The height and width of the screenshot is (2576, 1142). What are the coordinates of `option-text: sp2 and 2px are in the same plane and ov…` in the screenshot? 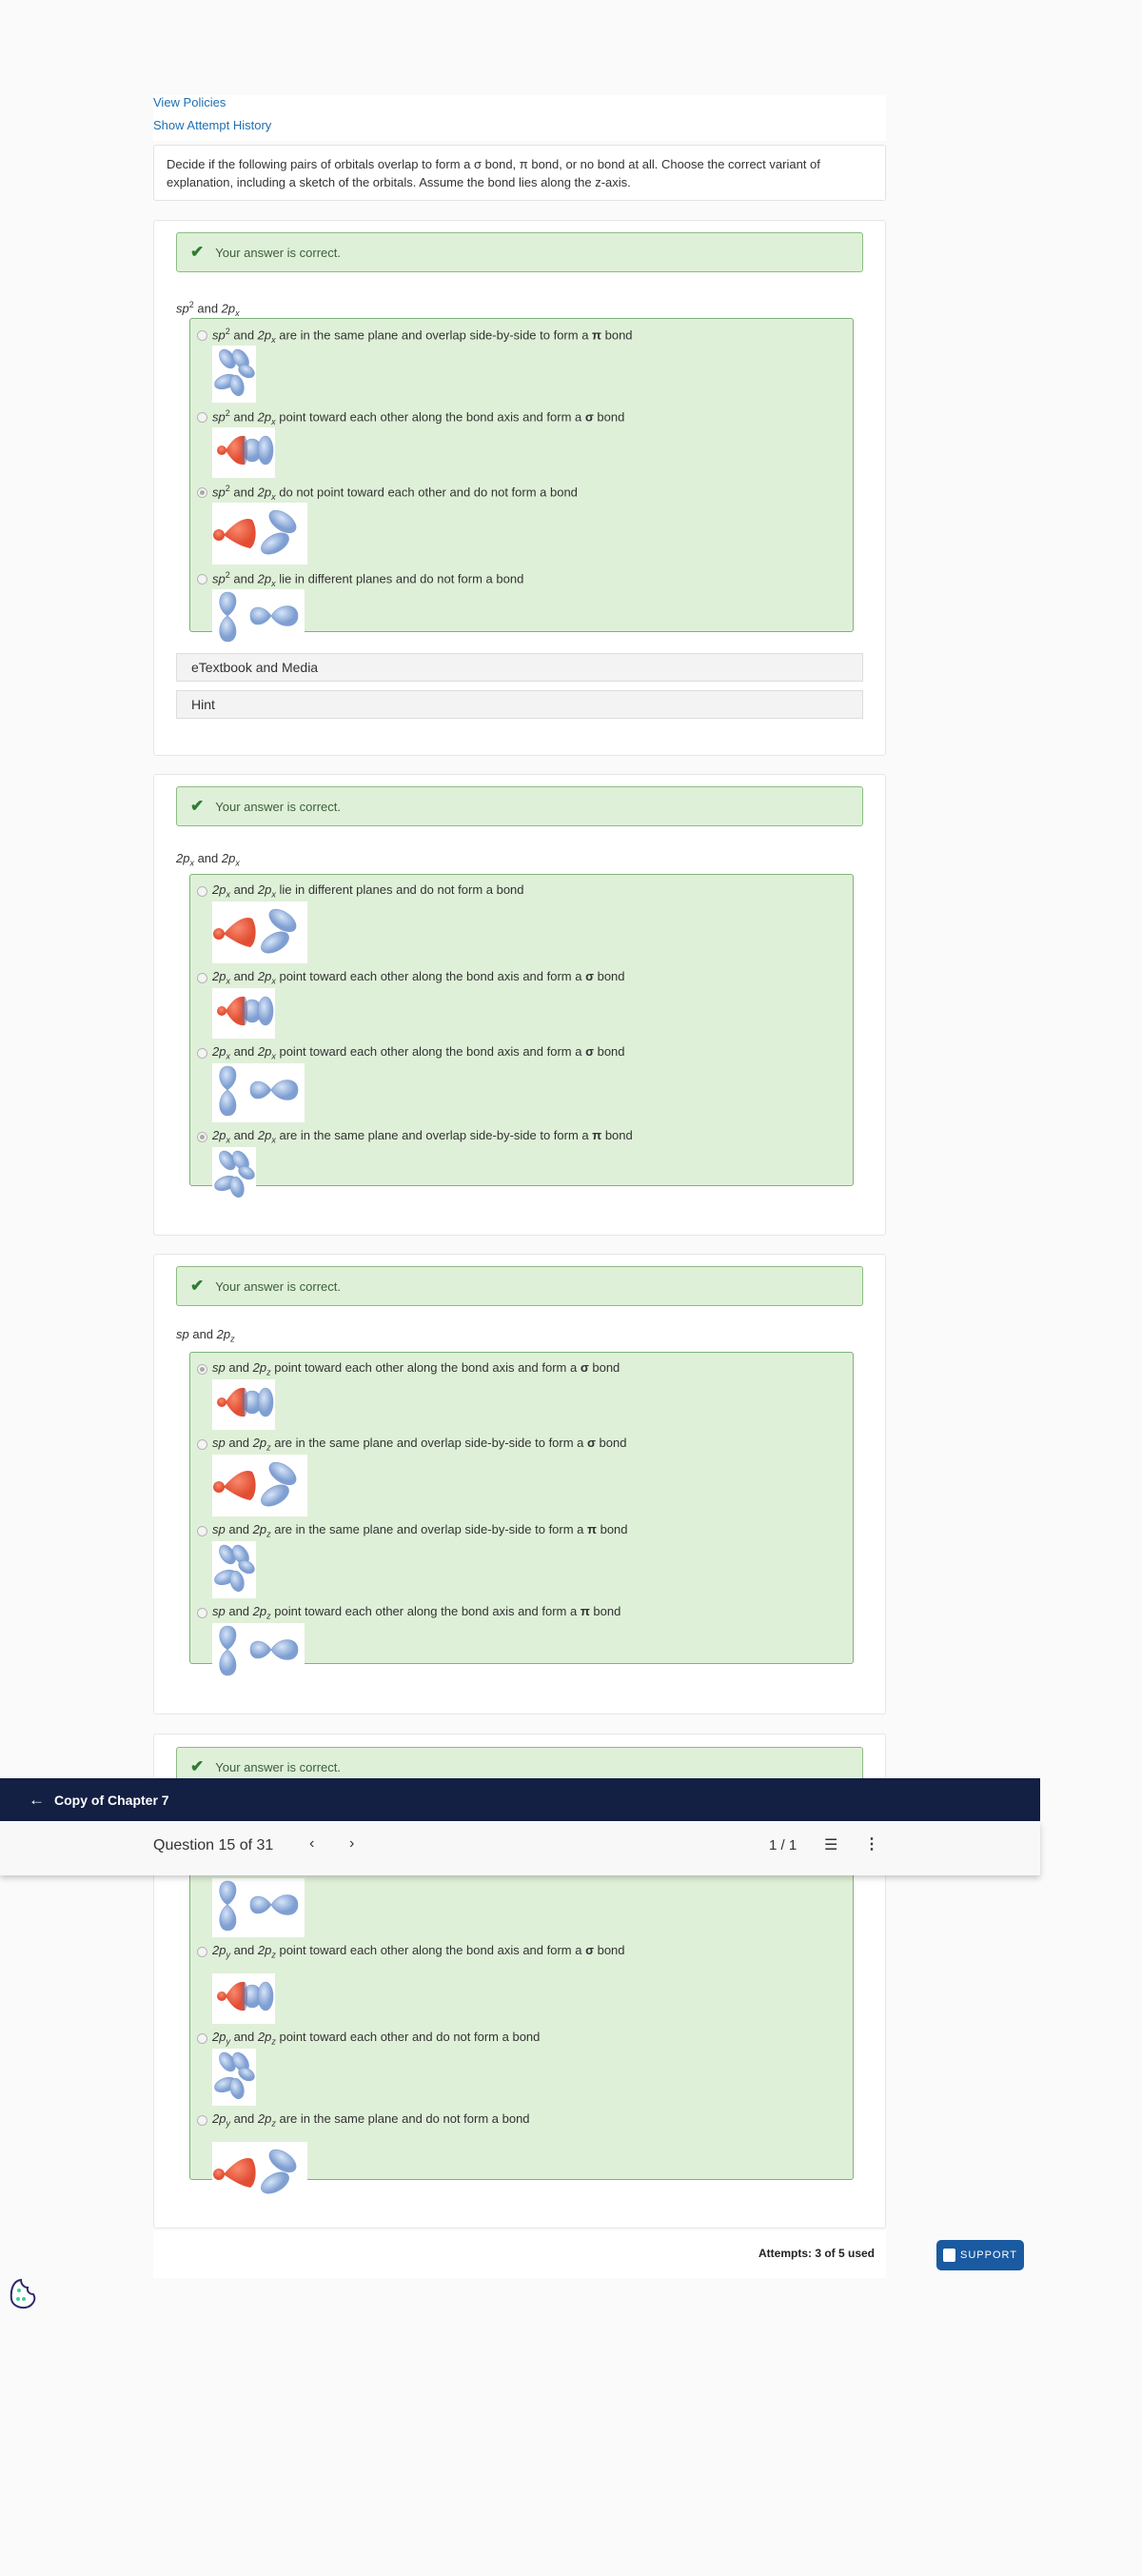 It's located at (422, 335).